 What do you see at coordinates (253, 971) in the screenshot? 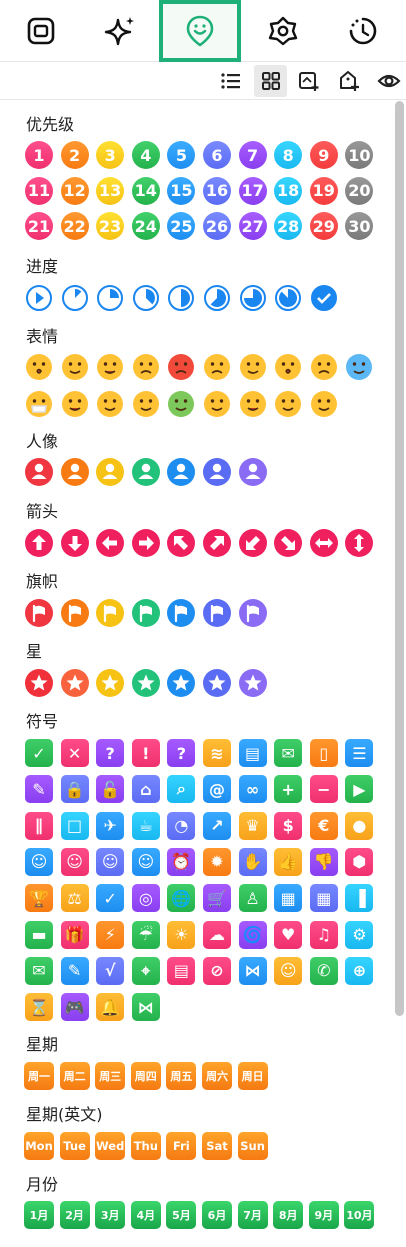
I see `symbol-67: ⋈` at bounding box center [253, 971].